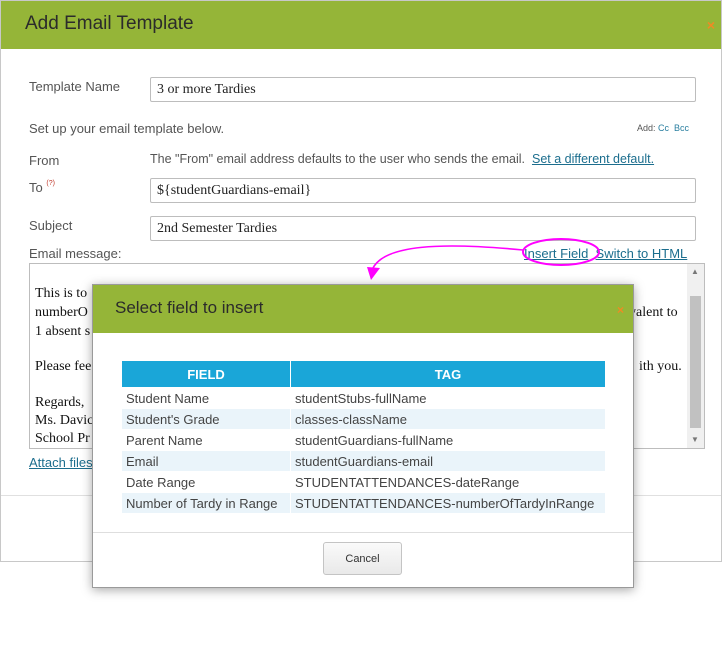 Image resolution: width=724 pixels, height=669 pixels. What do you see at coordinates (448, 482) in the screenshot?
I see `tag-cell: STUDENTATTENDANCES-dateRange` at bounding box center [448, 482].